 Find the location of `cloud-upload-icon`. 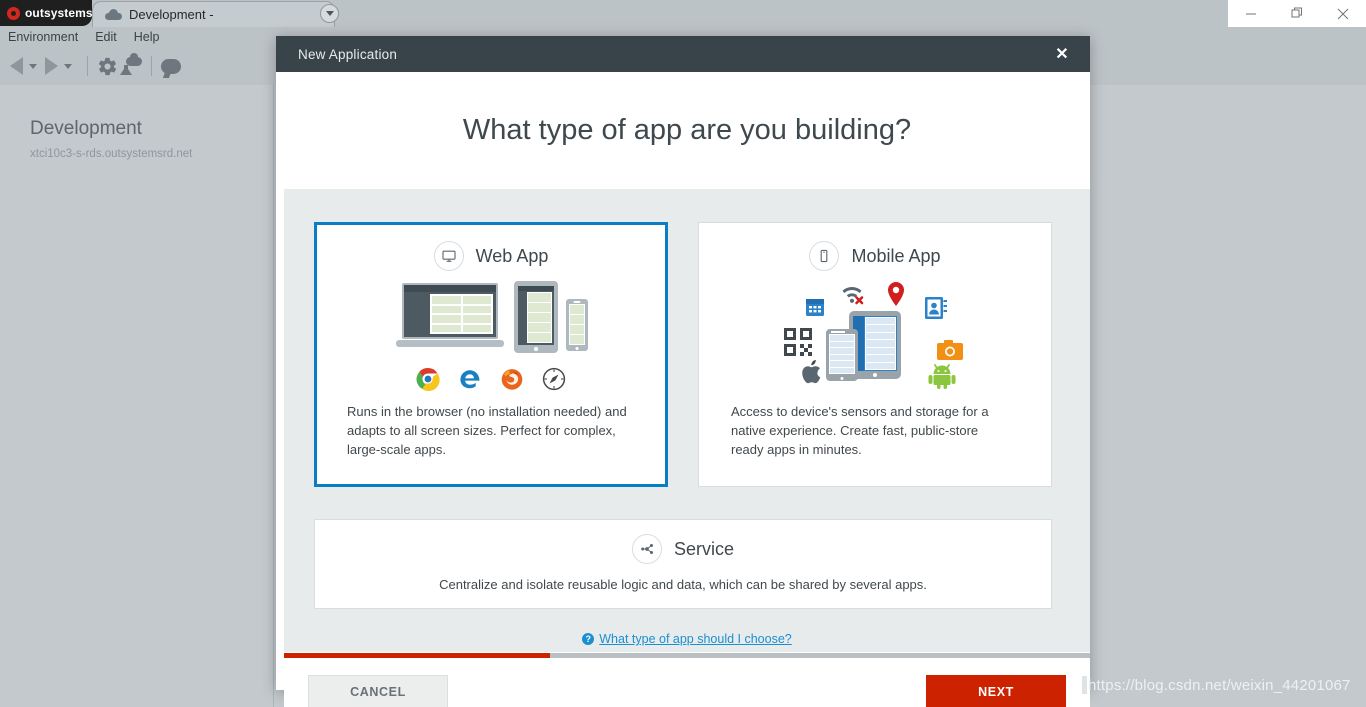

cloud-upload-icon is located at coordinates (134, 59).